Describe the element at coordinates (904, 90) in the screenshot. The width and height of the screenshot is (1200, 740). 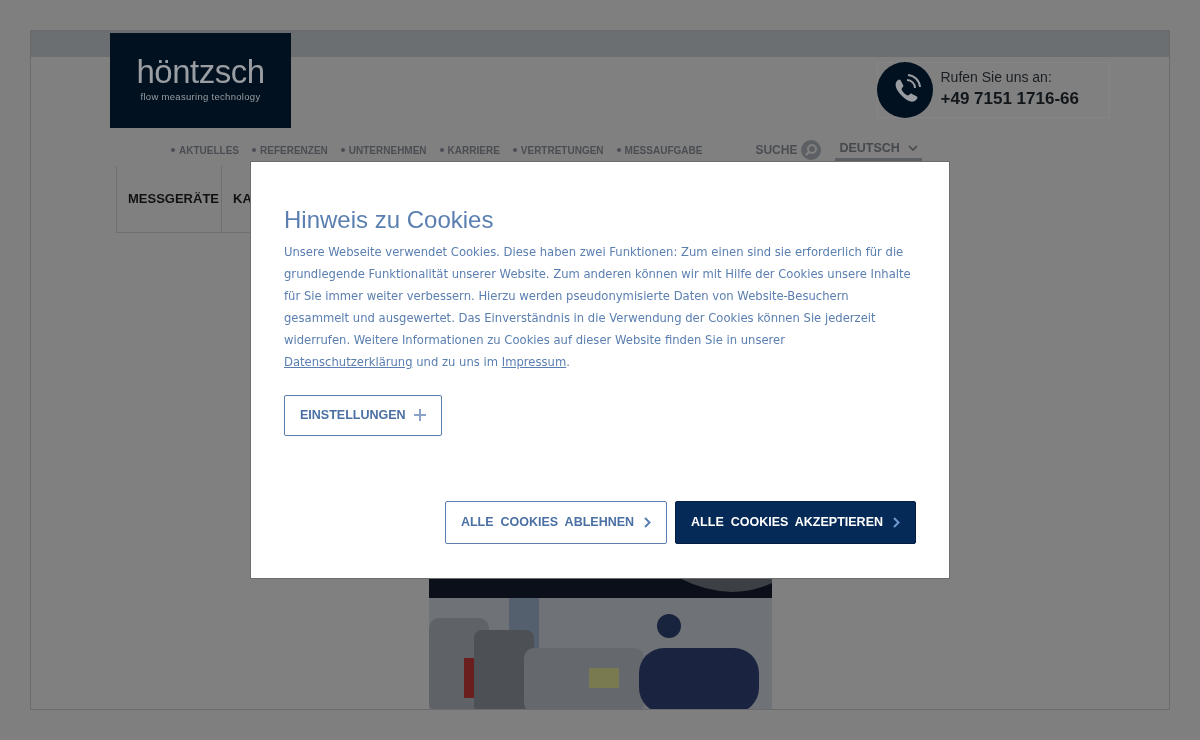
I see `phone-icon` at that location.